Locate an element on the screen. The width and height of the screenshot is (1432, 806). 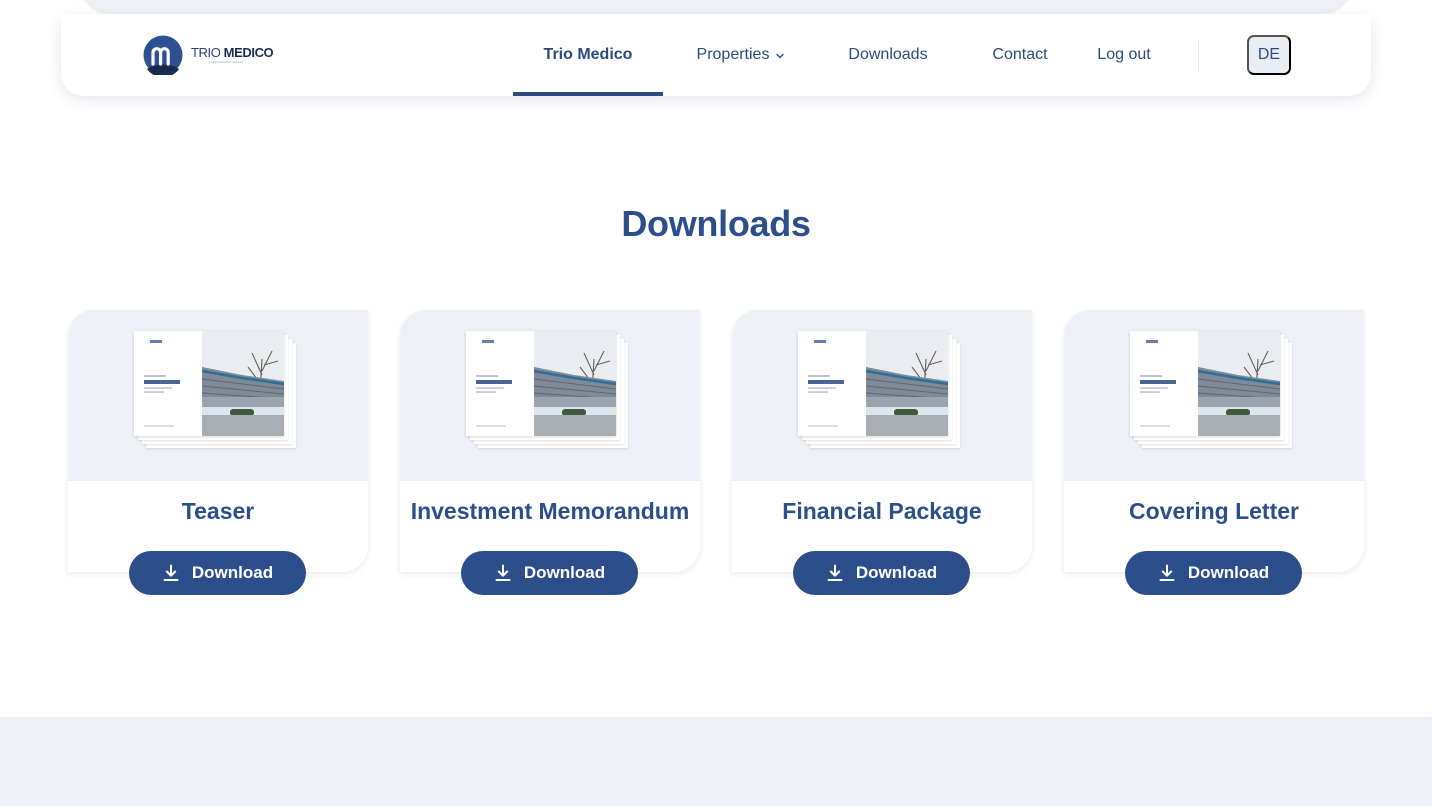
download-button-covering-letter: Download is located at coordinates (1213, 573).